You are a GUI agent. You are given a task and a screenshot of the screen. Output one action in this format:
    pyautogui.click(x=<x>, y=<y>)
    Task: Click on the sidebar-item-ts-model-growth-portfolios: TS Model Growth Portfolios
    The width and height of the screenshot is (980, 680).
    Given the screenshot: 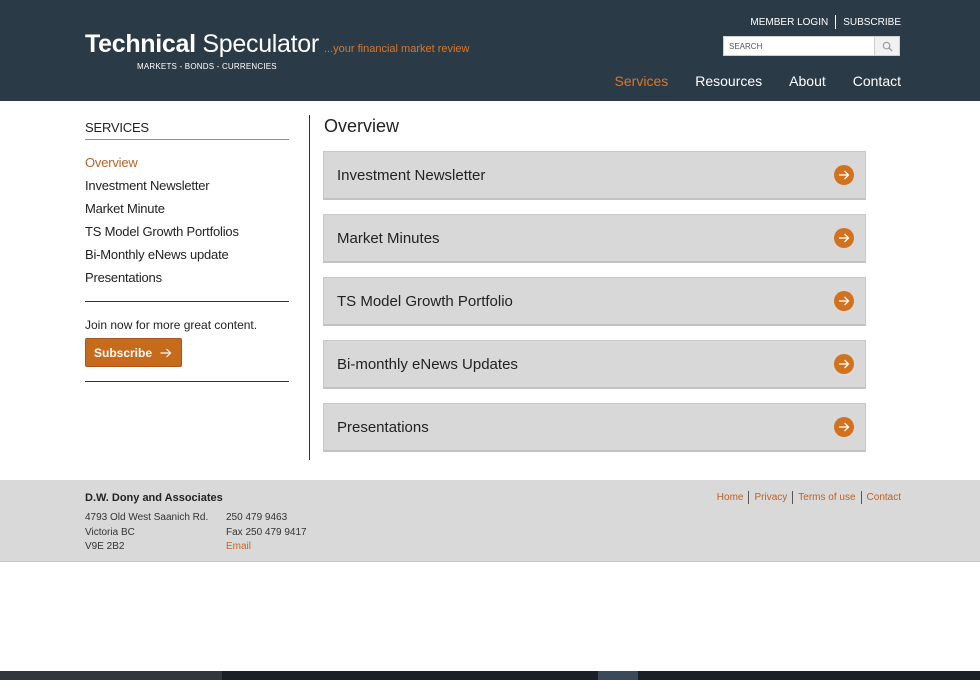 What is the action you would take?
    pyautogui.click(x=187, y=235)
    